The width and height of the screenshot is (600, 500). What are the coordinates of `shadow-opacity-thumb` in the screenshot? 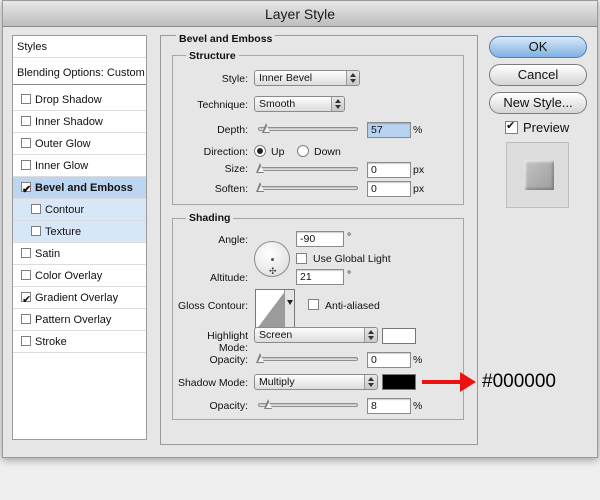 It's located at (268, 404).